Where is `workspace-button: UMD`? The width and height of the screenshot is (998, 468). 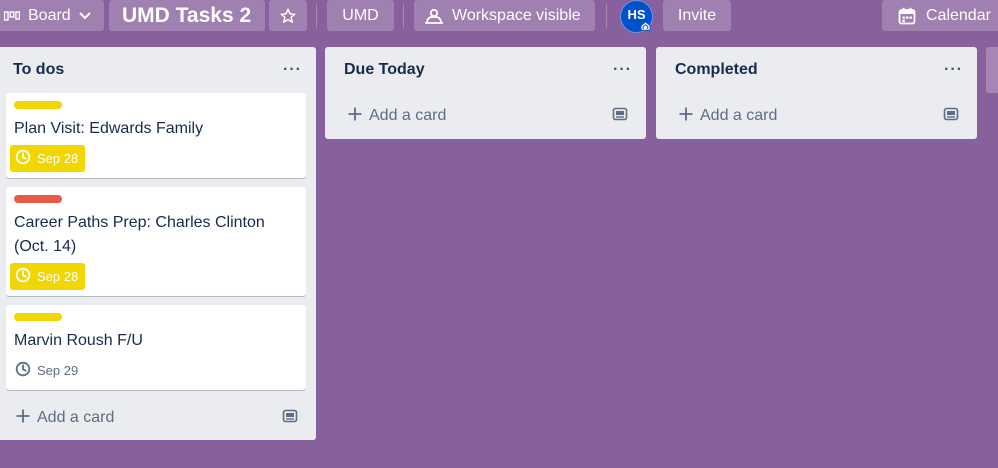
workspace-button: UMD is located at coordinates (360, 15).